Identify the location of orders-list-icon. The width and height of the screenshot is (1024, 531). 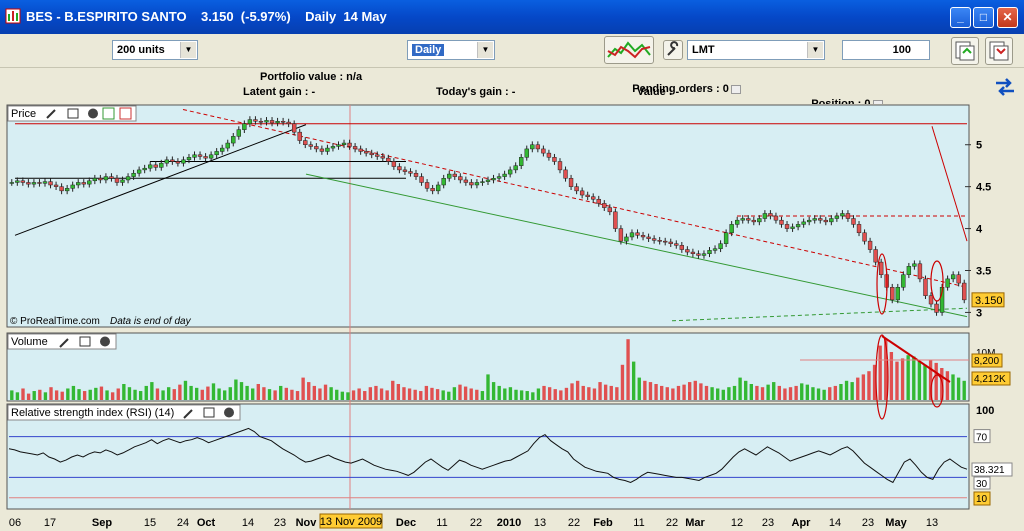
(735, 89).